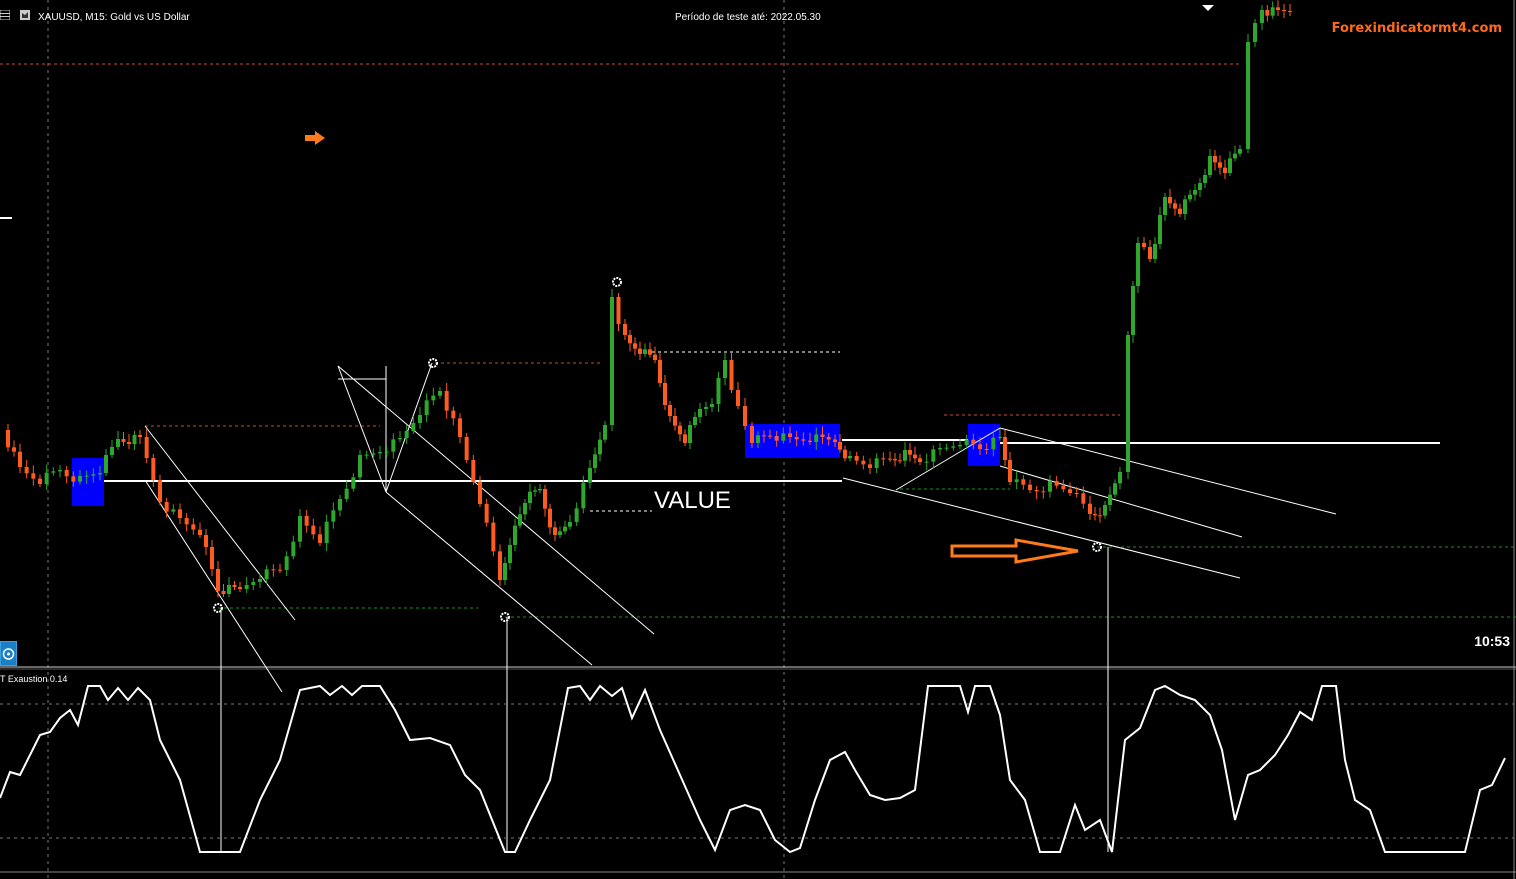 This screenshot has width=1516, height=879. Describe the element at coordinates (1208, 8) in the screenshot. I see `chart-shift-marker` at that location.